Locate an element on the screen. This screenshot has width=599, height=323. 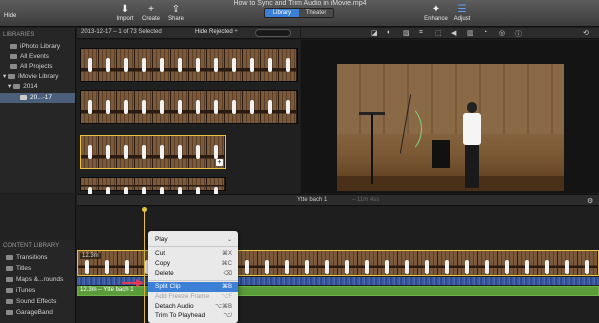
music-track-label: 12.3m – Ytte bach 1 is located at coordinates (107, 290).